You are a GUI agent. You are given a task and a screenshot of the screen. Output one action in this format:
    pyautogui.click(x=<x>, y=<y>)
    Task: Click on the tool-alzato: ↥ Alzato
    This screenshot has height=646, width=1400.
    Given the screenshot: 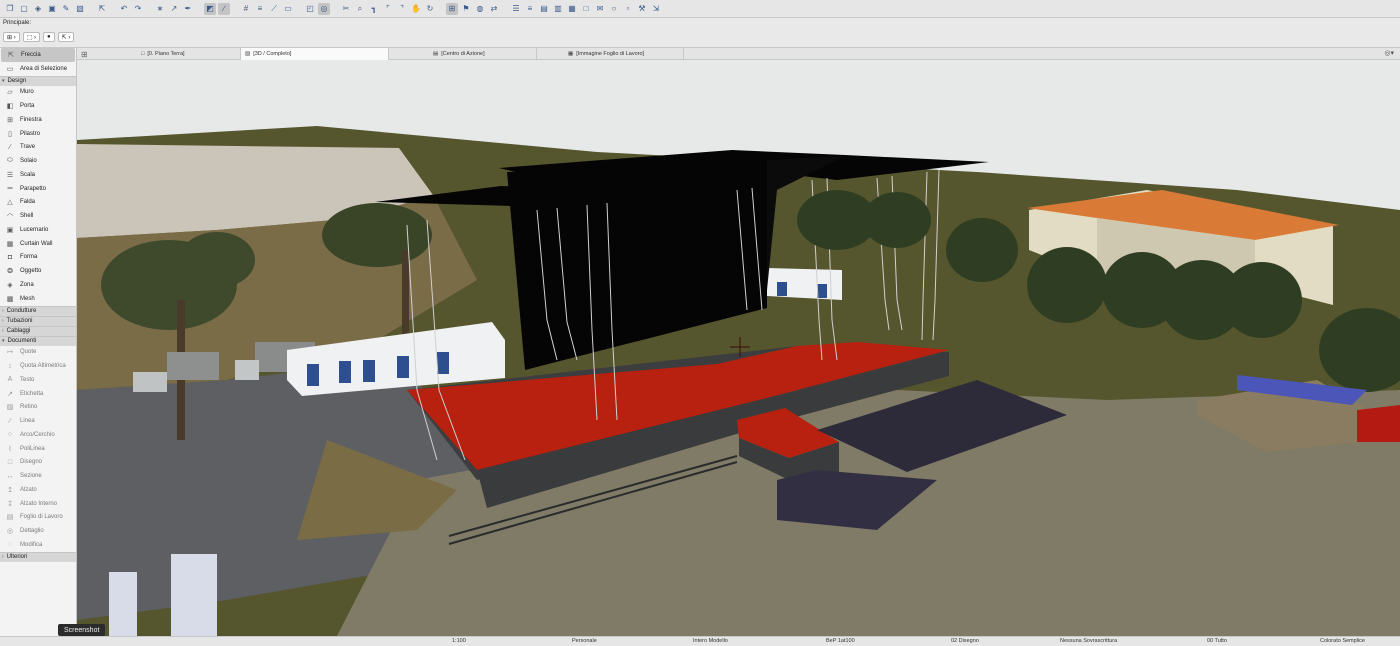 What is the action you would take?
    pyautogui.click(x=38, y=490)
    